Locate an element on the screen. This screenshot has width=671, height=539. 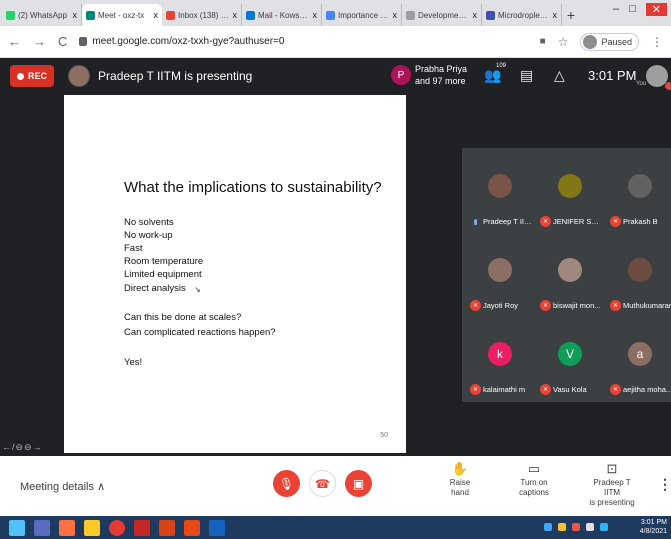
browser-menu-icon: ⋮ is located at coordinates (657, 42).